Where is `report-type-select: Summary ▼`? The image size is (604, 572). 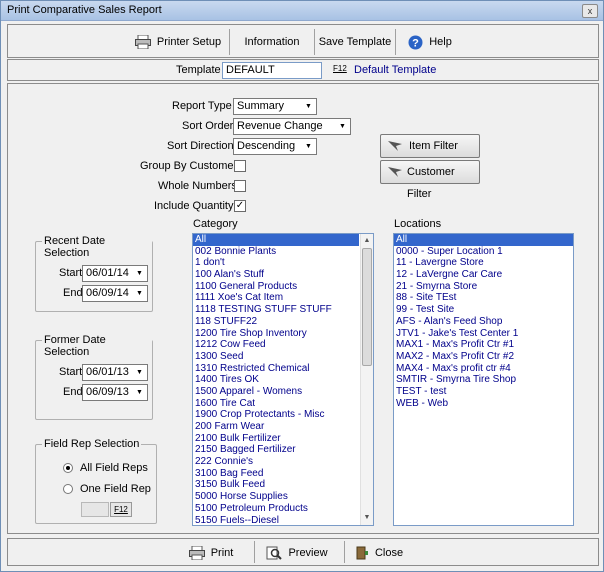
report-type-select: Summary ▼ is located at coordinates (275, 106).